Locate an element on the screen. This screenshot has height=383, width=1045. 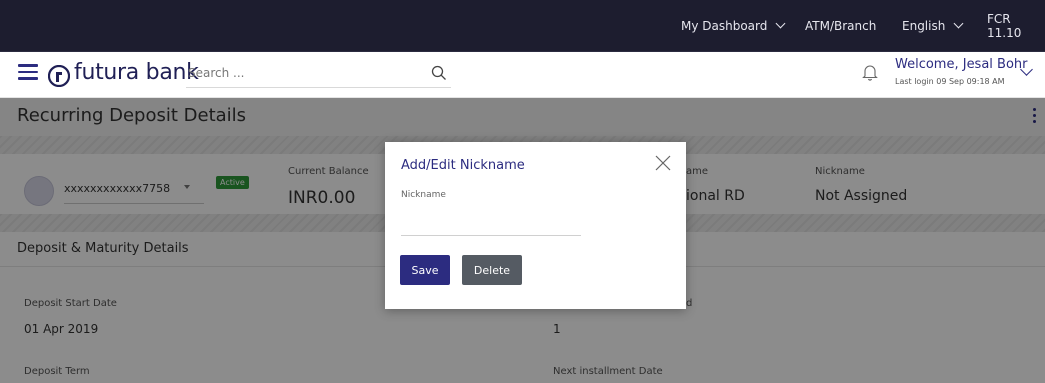
delete-button: Delete is located at coordinates (492, 270).